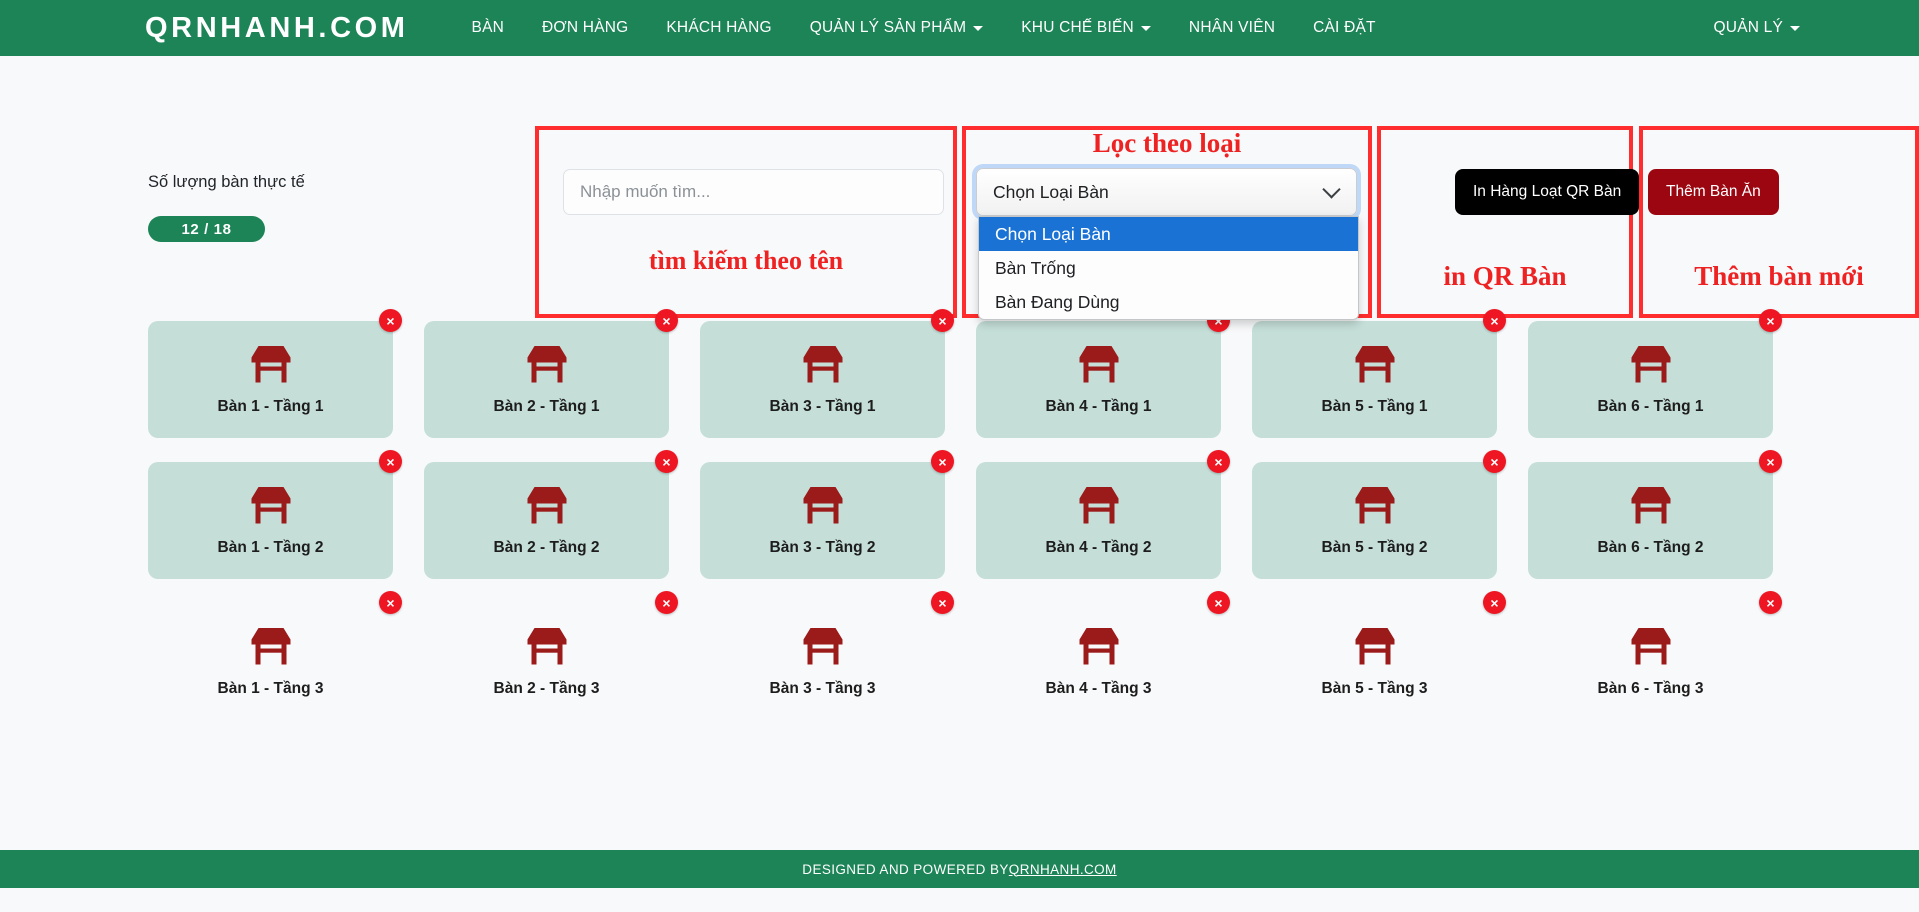  What do you see at coordinates (1098, 406) in the screenshot?
I see `table-card-label: Bàn 4 - Tầng 1` at bounding box center [1098, 406].